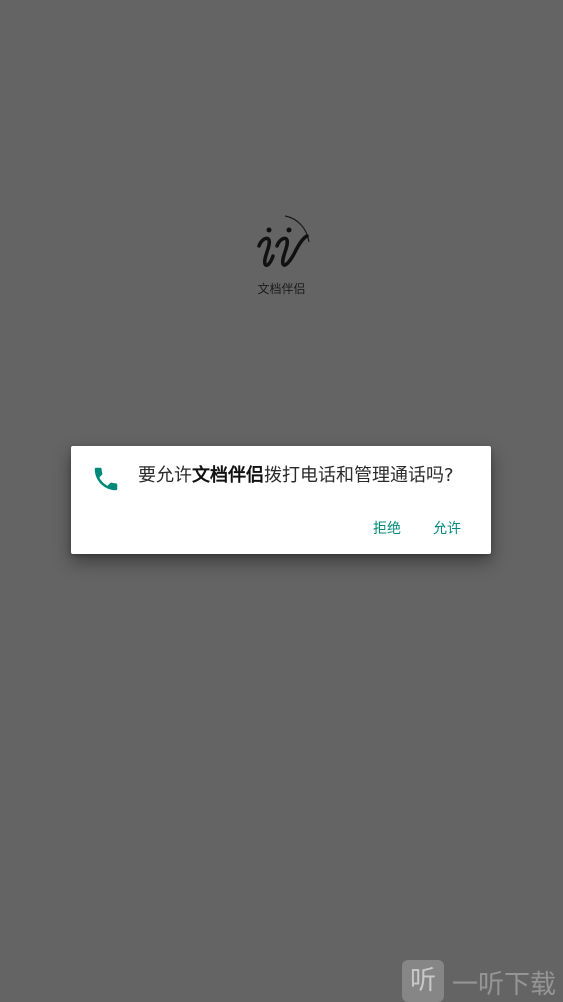 The image size is (563, 1002). I want to click on phone-icon, so click(106, 479).